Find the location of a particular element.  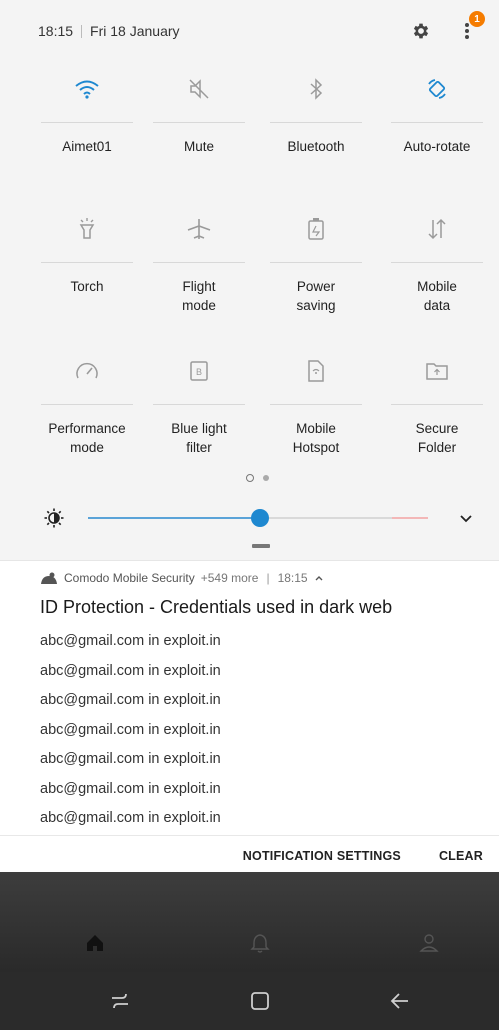

tile-label: Secure Folder is located at coordinates (437, 438).